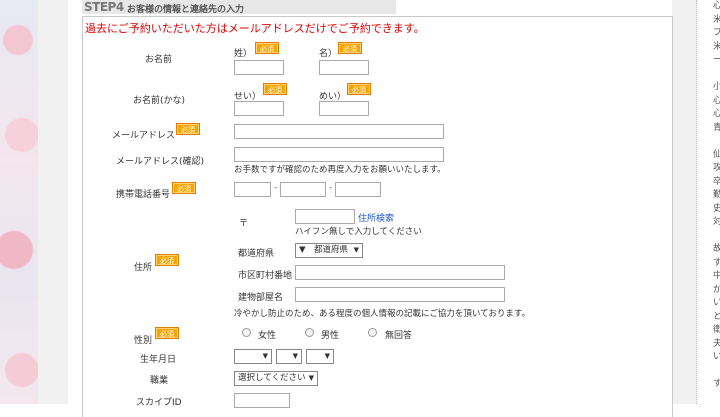 Image resolution: width=720 pixels, height=417 pixels. Describe the element at coordinates (19, 202) in the screenshot. I see `floral-decoration` at that location.